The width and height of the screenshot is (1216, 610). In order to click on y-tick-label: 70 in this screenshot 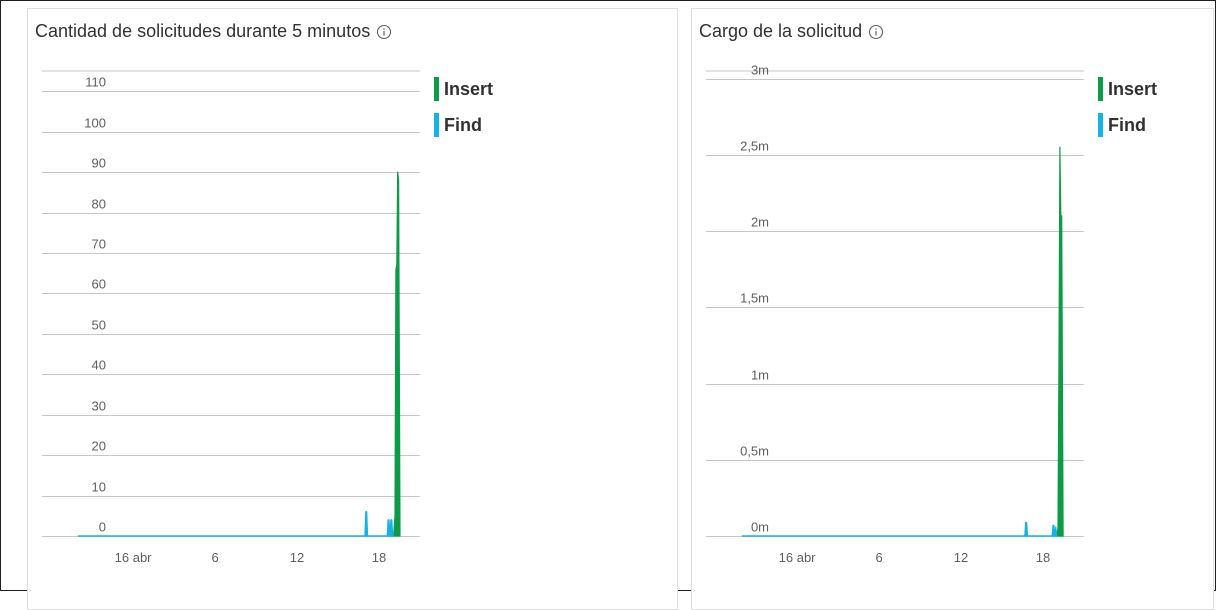, I will do `click(99, 244)`.